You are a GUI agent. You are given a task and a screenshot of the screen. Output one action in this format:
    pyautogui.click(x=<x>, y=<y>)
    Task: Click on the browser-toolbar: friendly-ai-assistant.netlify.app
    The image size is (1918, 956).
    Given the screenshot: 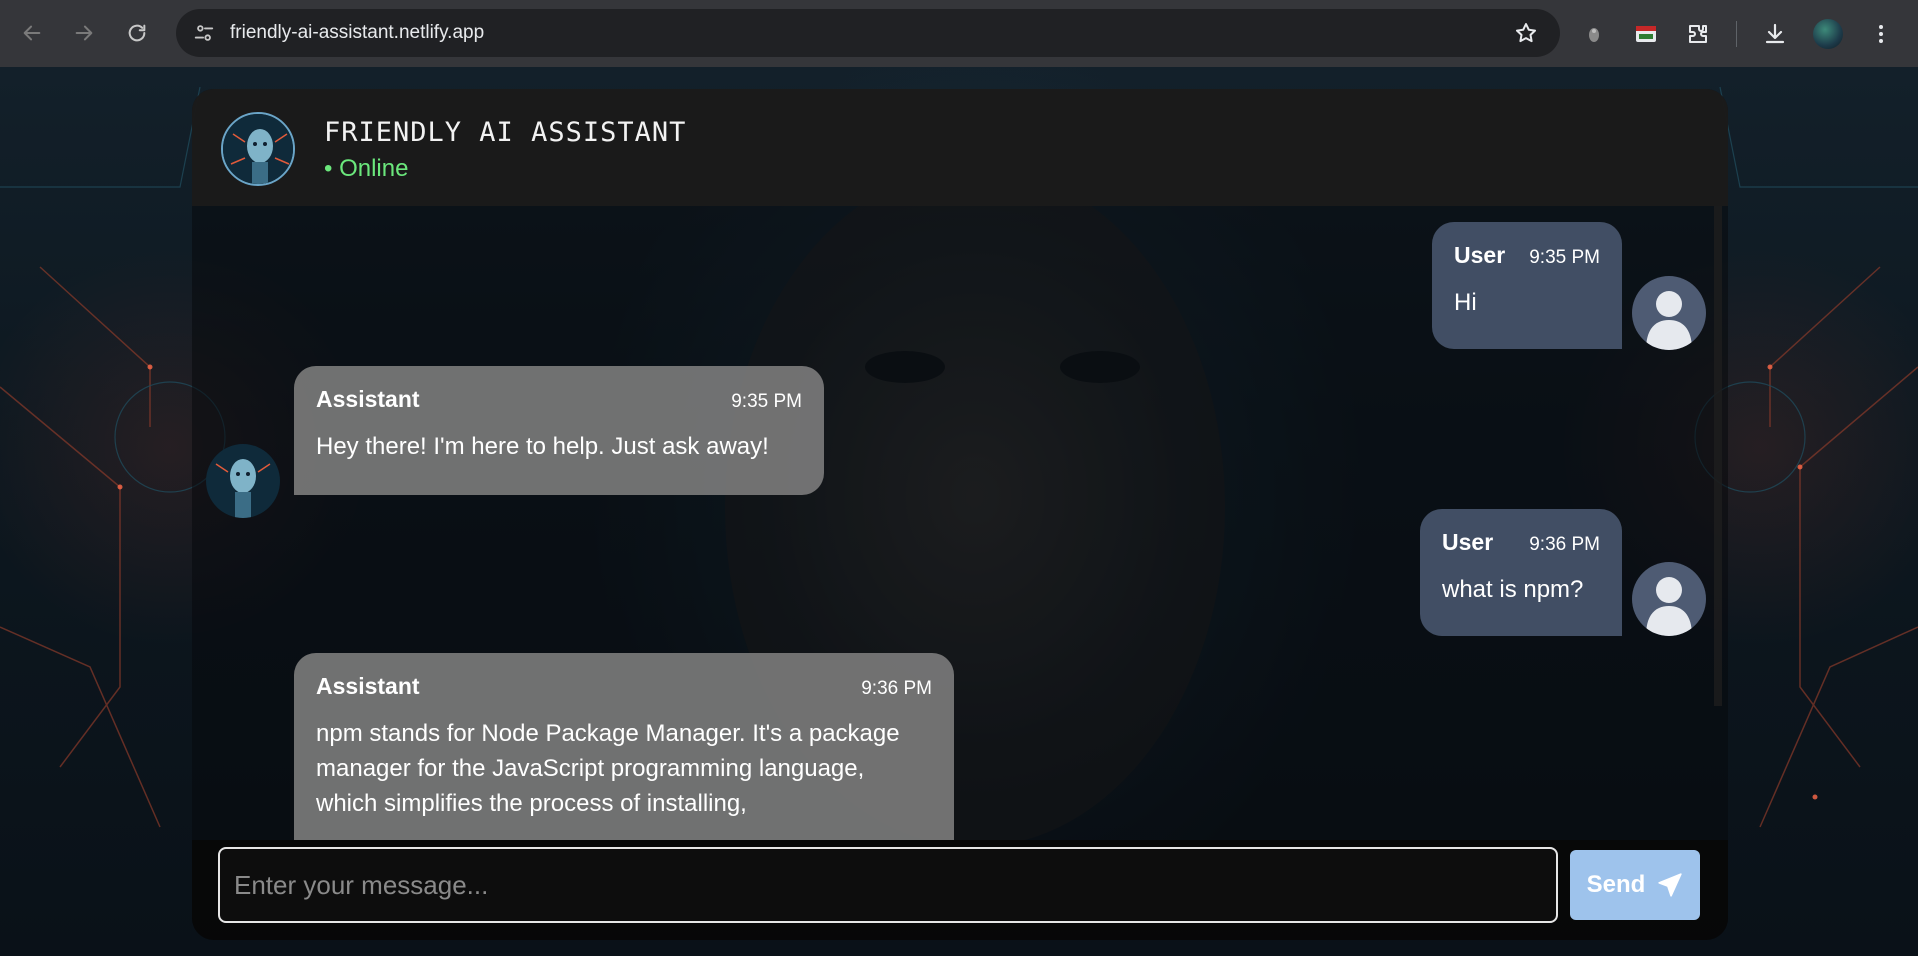 What is the action you would take?
    pyautogui.click(x=959, y=33)
    